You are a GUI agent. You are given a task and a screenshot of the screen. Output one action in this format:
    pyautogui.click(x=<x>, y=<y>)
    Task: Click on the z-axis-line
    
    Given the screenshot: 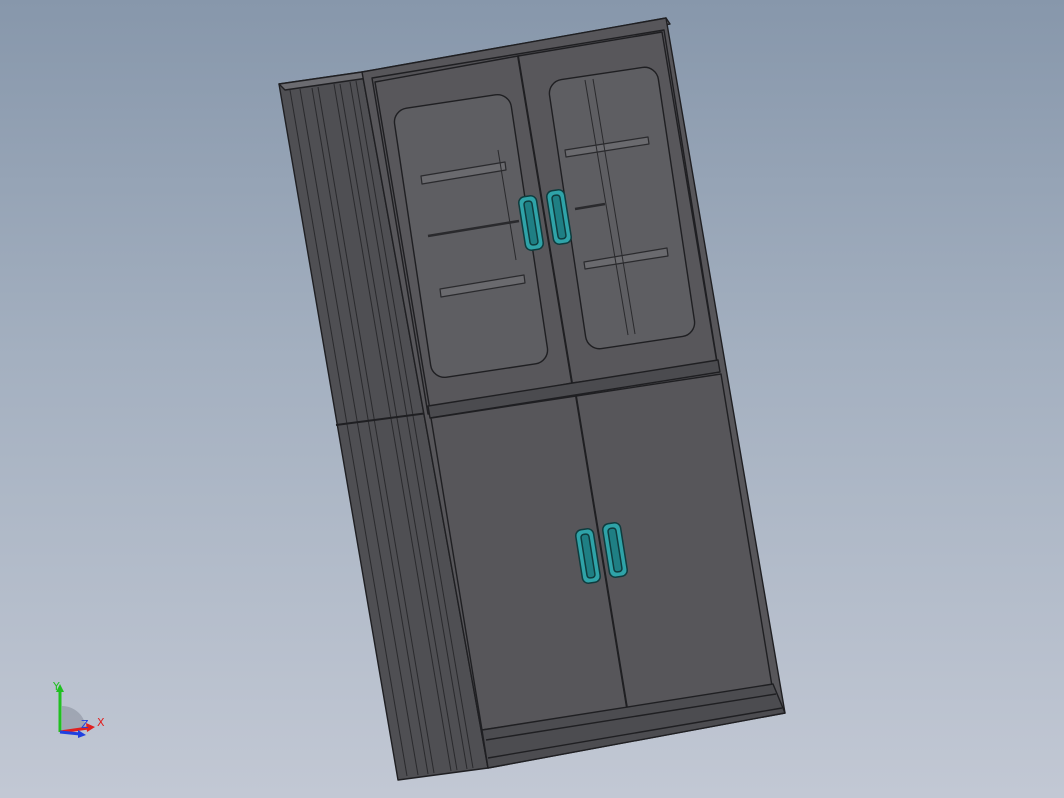 What is the action you would take?
    pyautogui.click(x=70, y=733)
    